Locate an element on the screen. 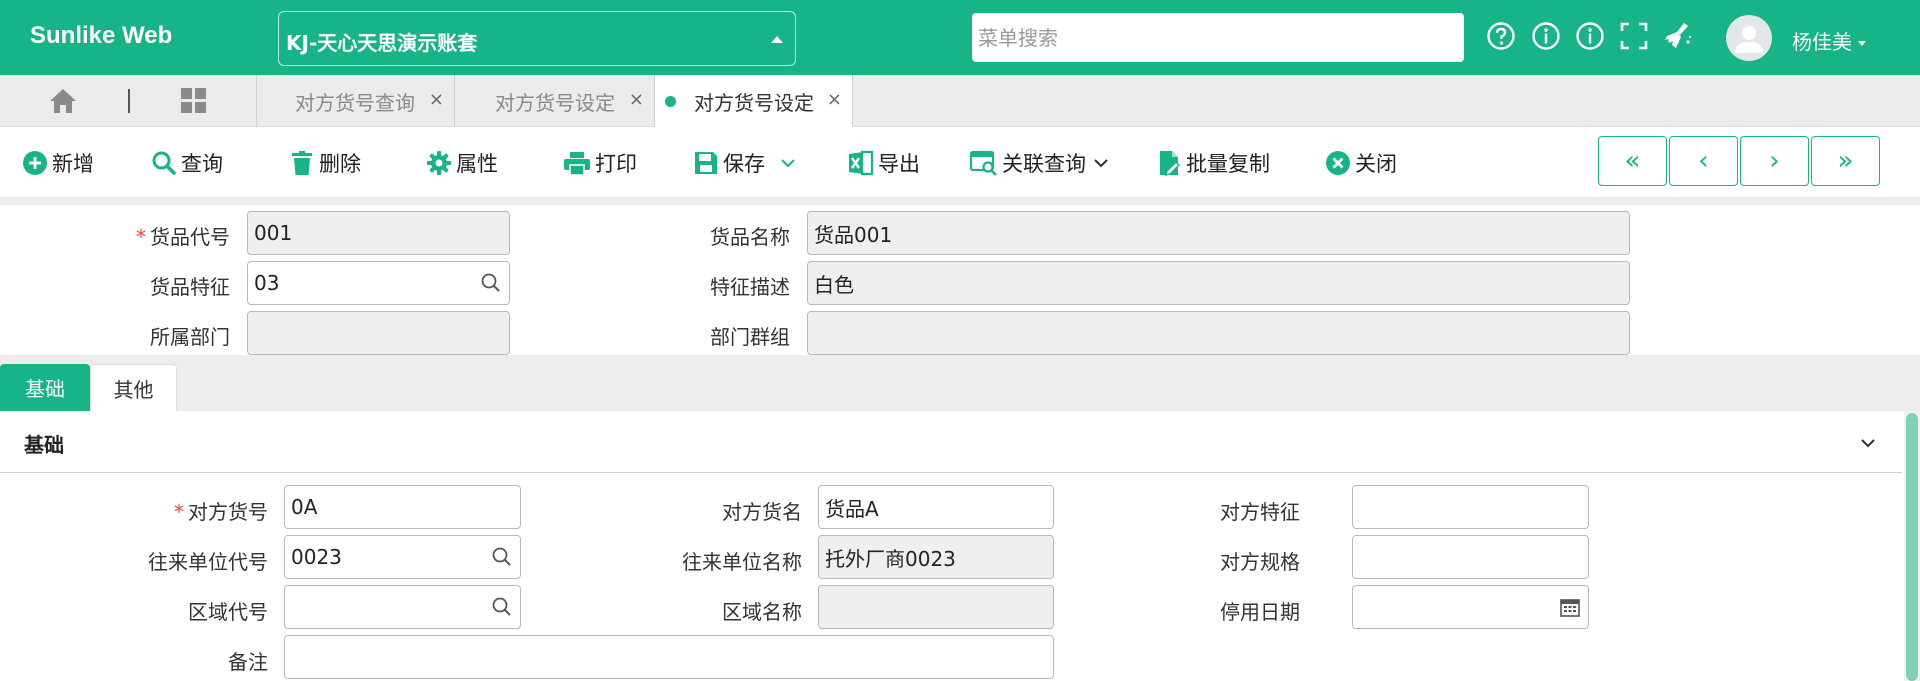  calendar-icon is located at coordinates (1570, 607).